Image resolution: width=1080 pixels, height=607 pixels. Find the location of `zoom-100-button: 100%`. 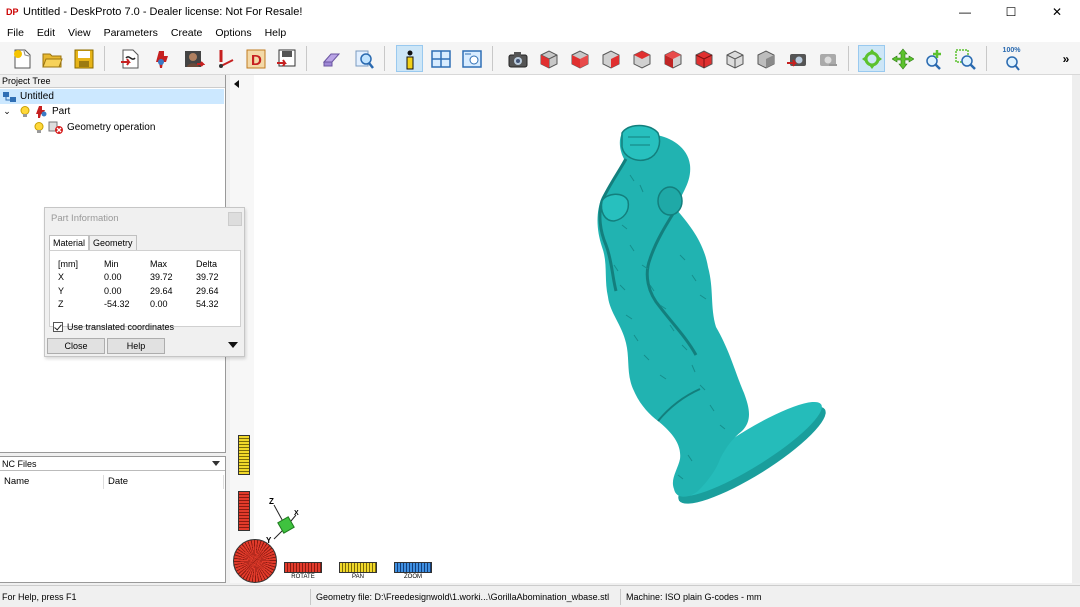

zoom-100-button: 100% is located at coordinates (1011, 58).